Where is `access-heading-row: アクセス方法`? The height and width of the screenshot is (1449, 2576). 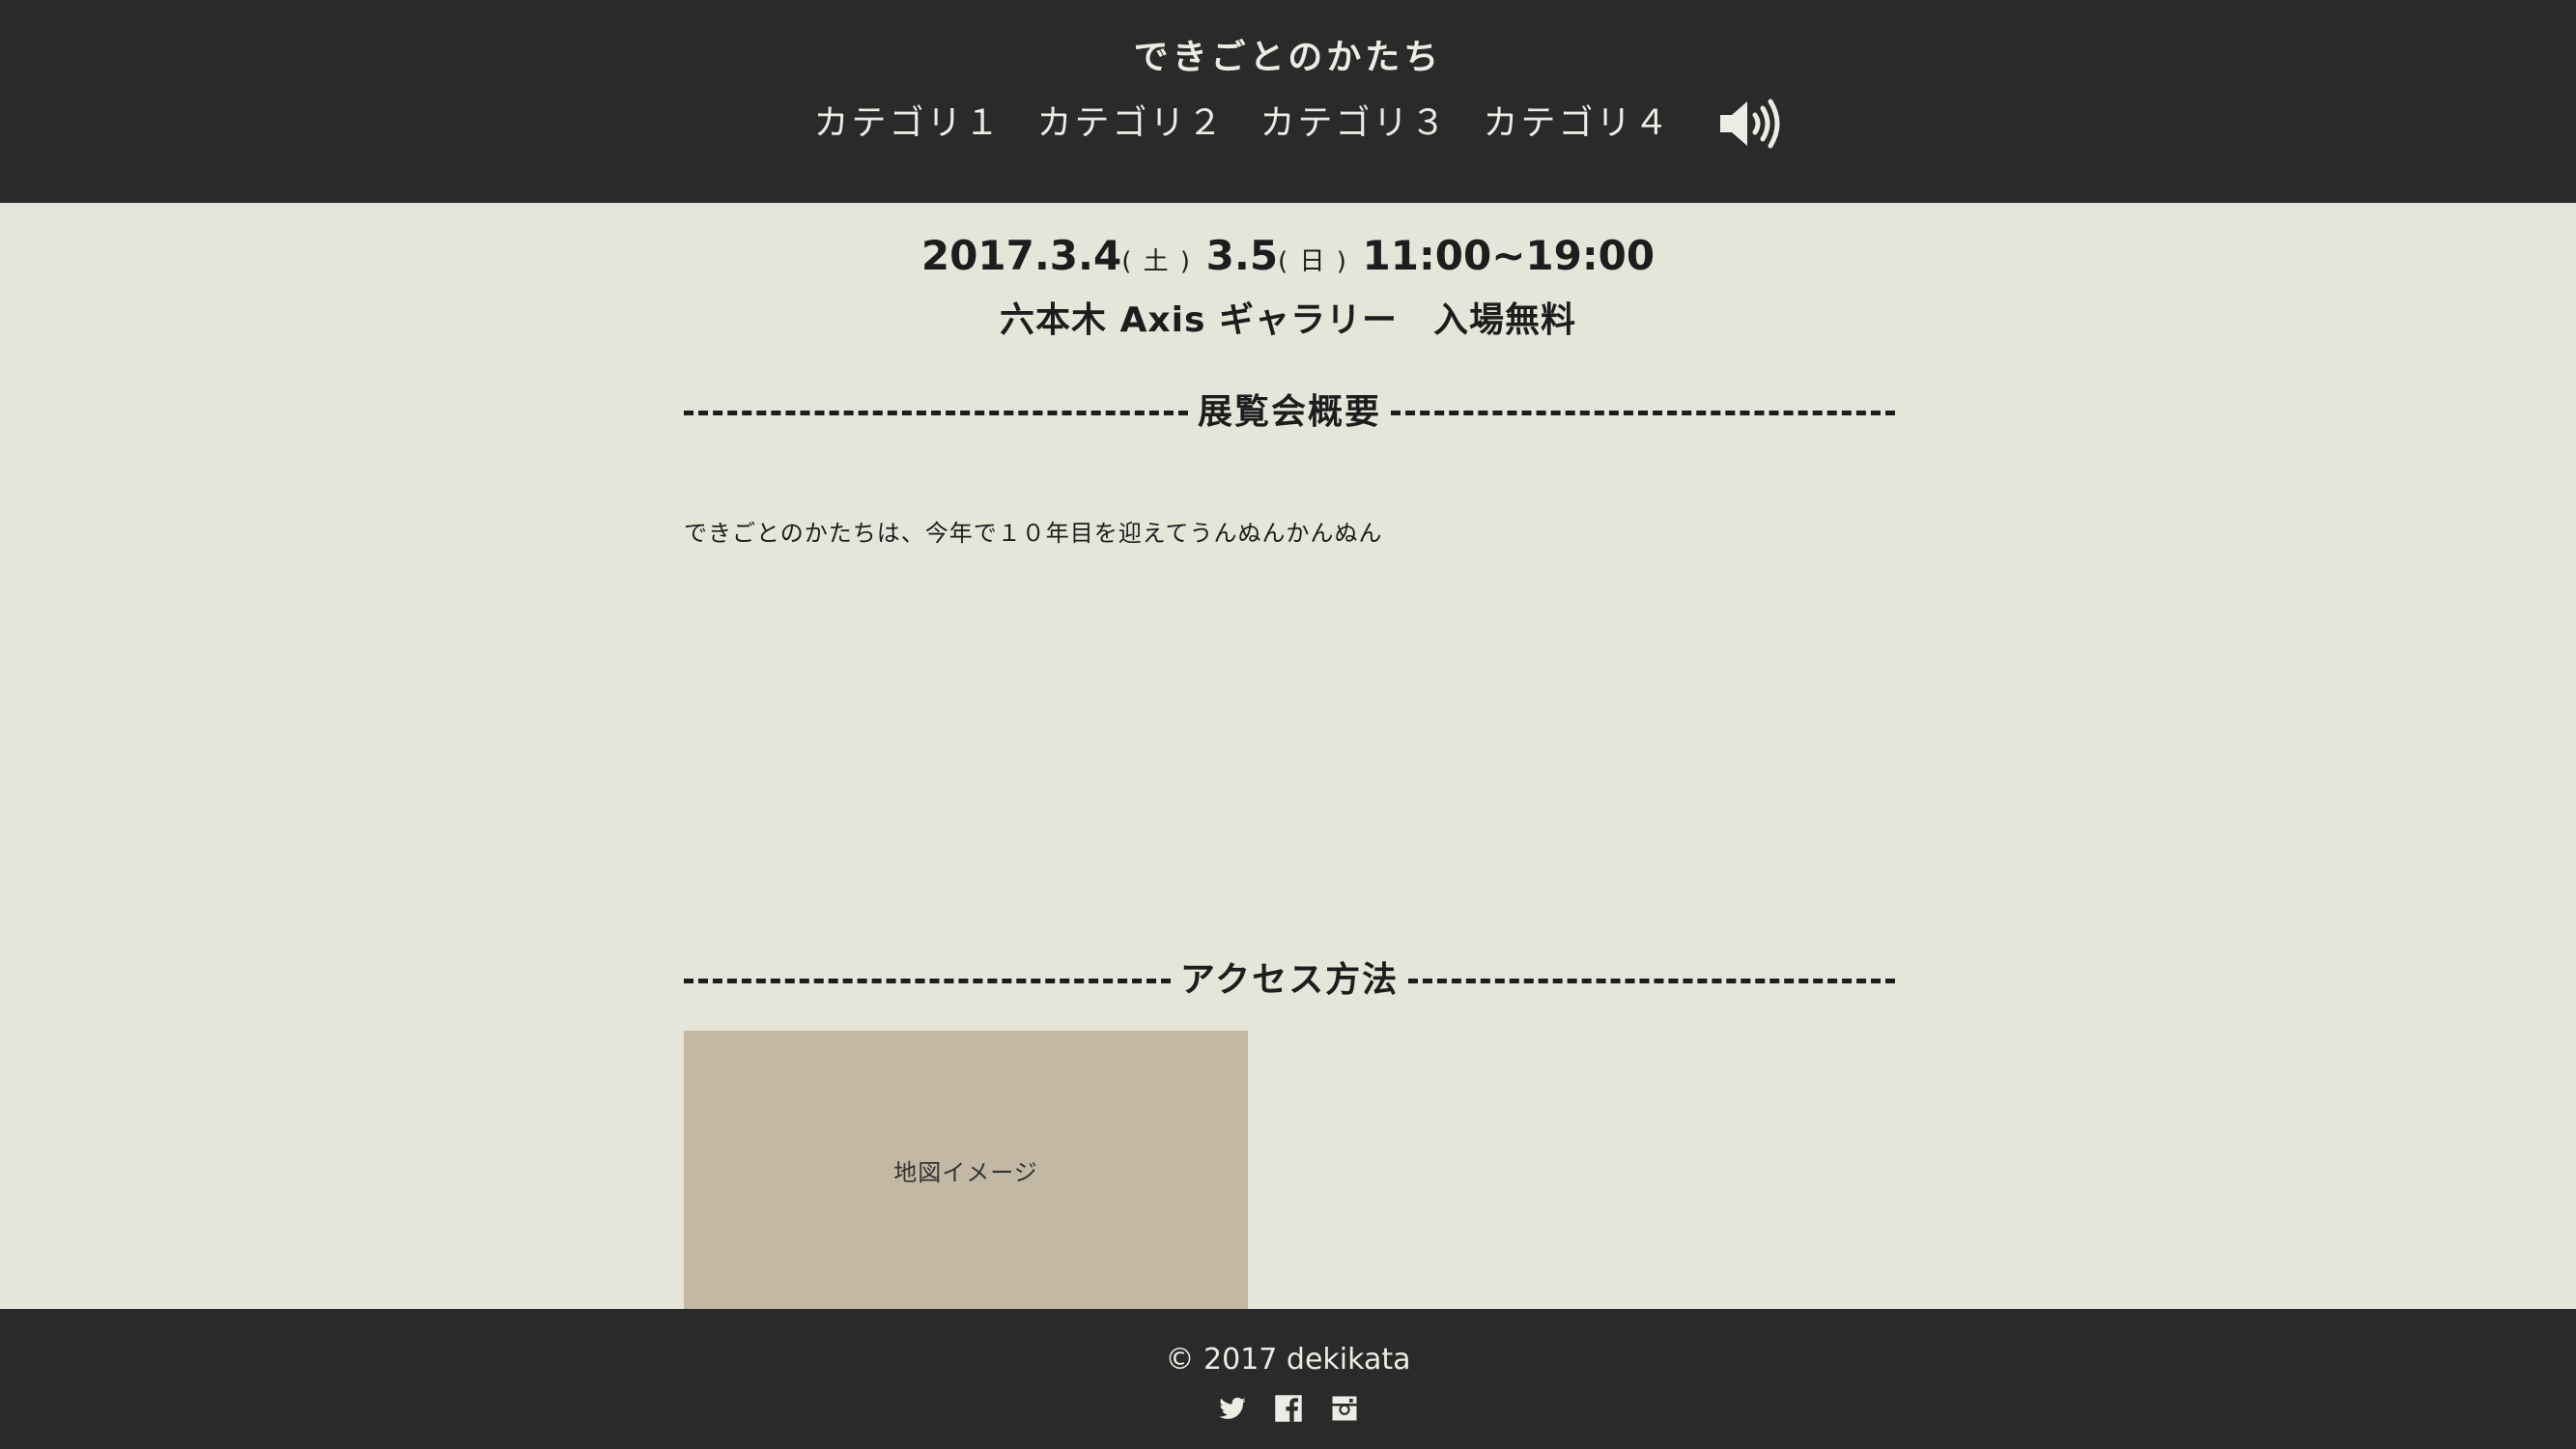
access-heading-row: アクセス方法 is located at coordinates (1290, 980).